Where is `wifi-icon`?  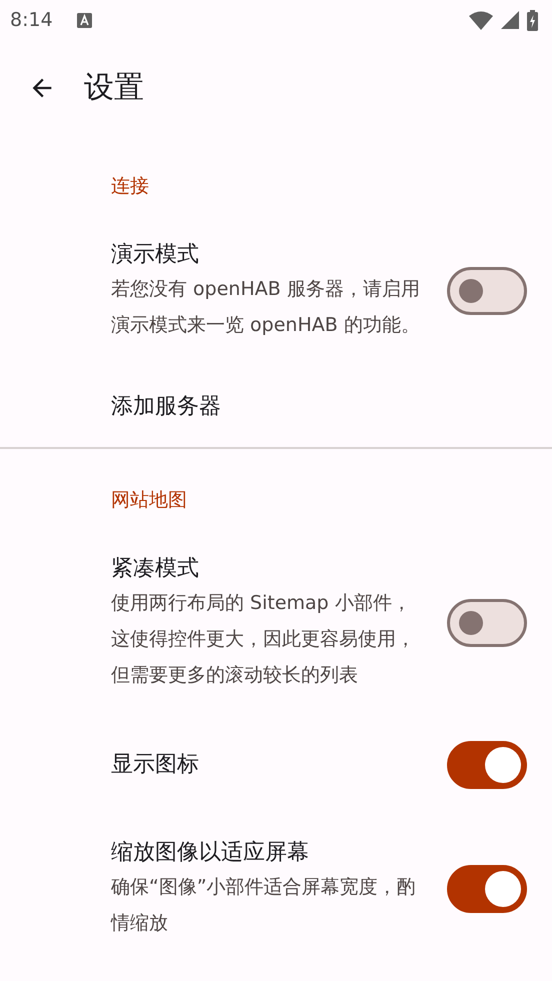
wifi-icon is located at coordinates (481, 20).